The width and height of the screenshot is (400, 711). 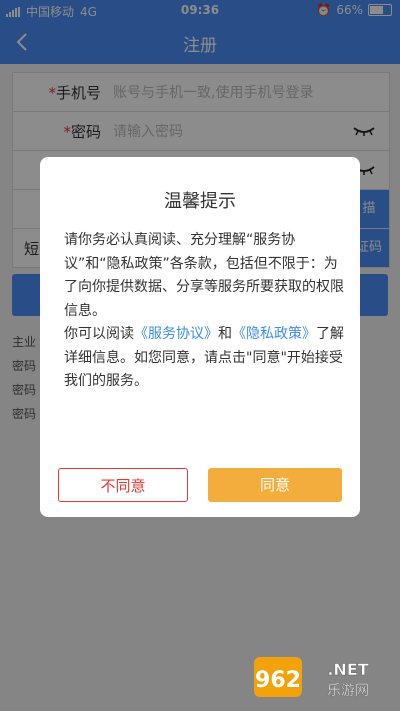 I want to click on svg-text: 962, so click(x=278, y=680).